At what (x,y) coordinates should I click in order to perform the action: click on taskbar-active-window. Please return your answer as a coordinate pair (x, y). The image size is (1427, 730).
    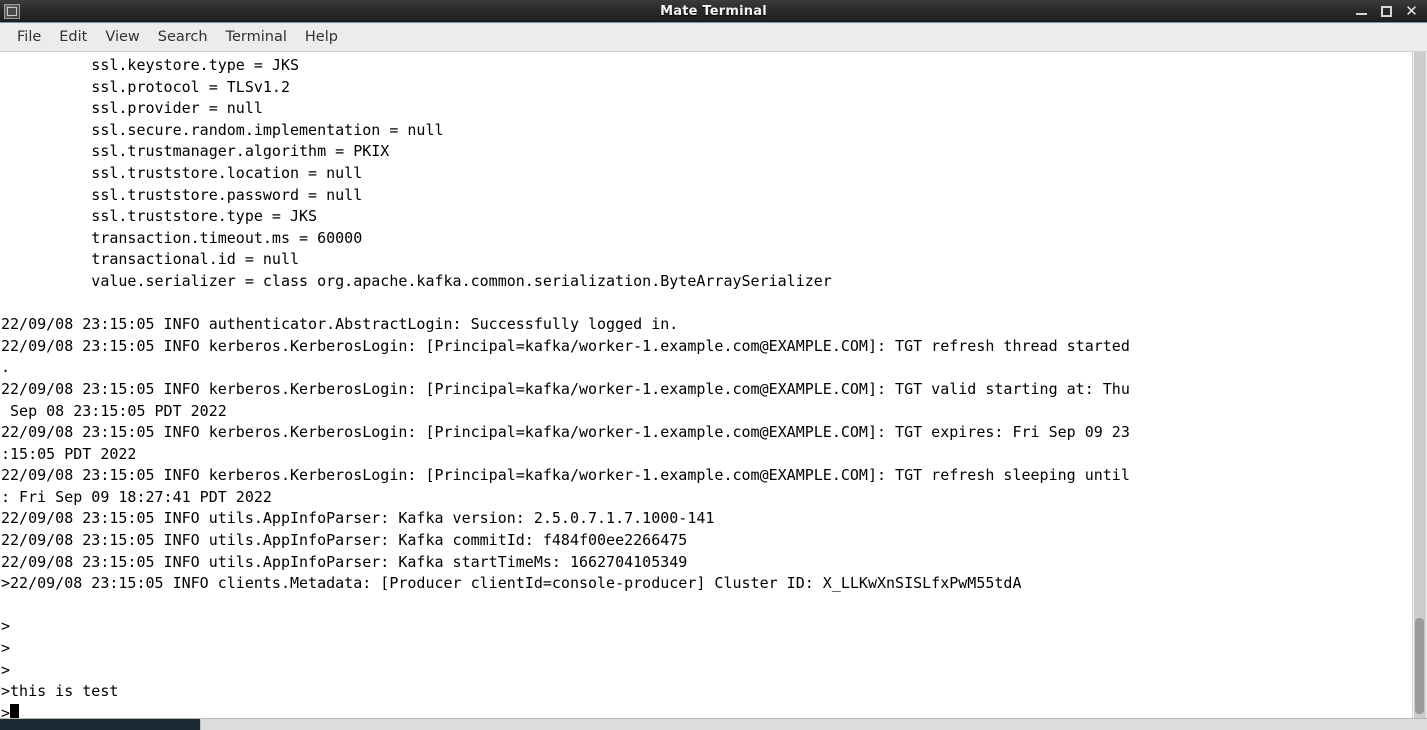
    Looking at the image, I should click on (100, 724).